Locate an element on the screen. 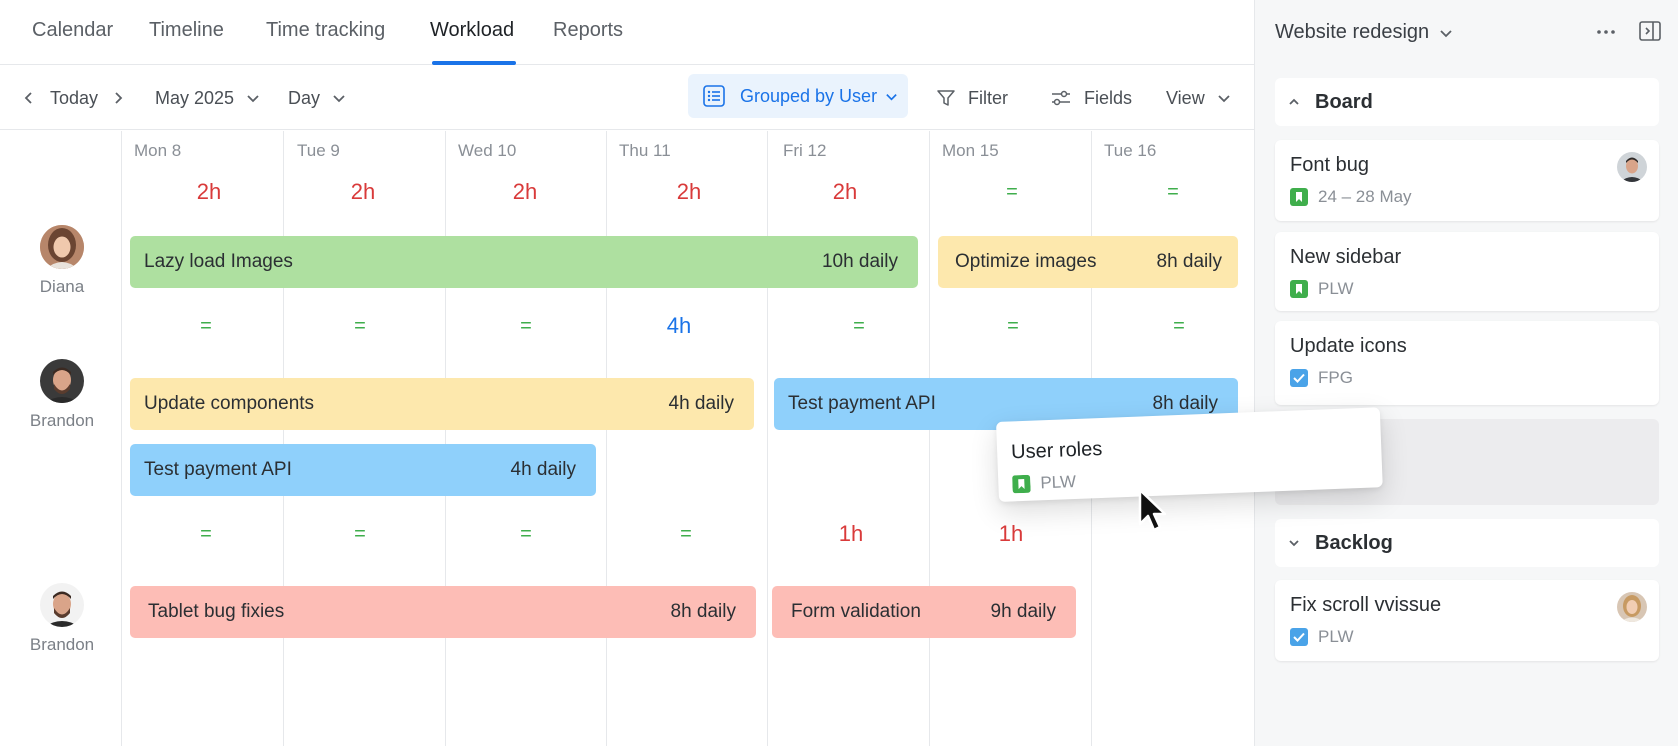  bookmark-icon is located at coordinates (1299, 197).